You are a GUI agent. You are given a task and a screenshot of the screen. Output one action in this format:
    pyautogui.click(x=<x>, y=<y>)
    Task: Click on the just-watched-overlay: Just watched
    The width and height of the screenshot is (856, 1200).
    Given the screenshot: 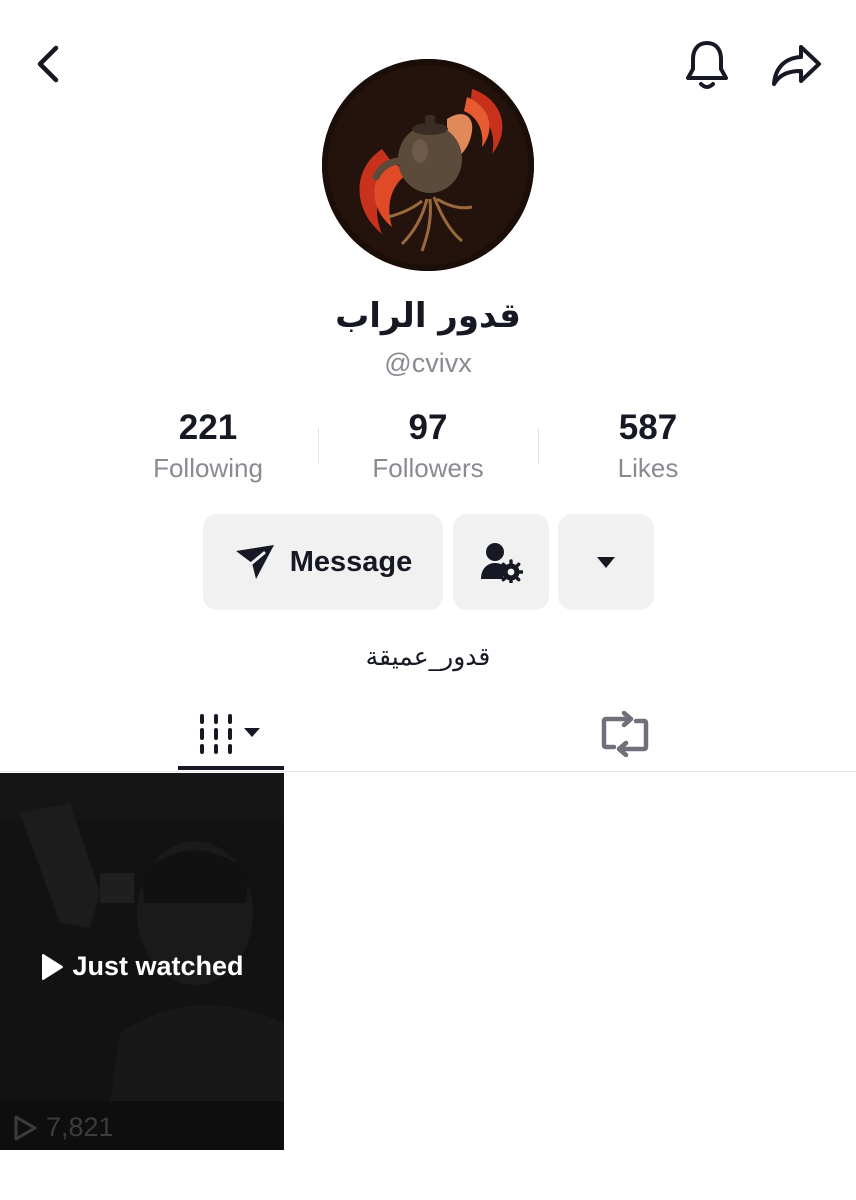 What is the action you would take?
    pyautogui.click(x=142, y=966)
    